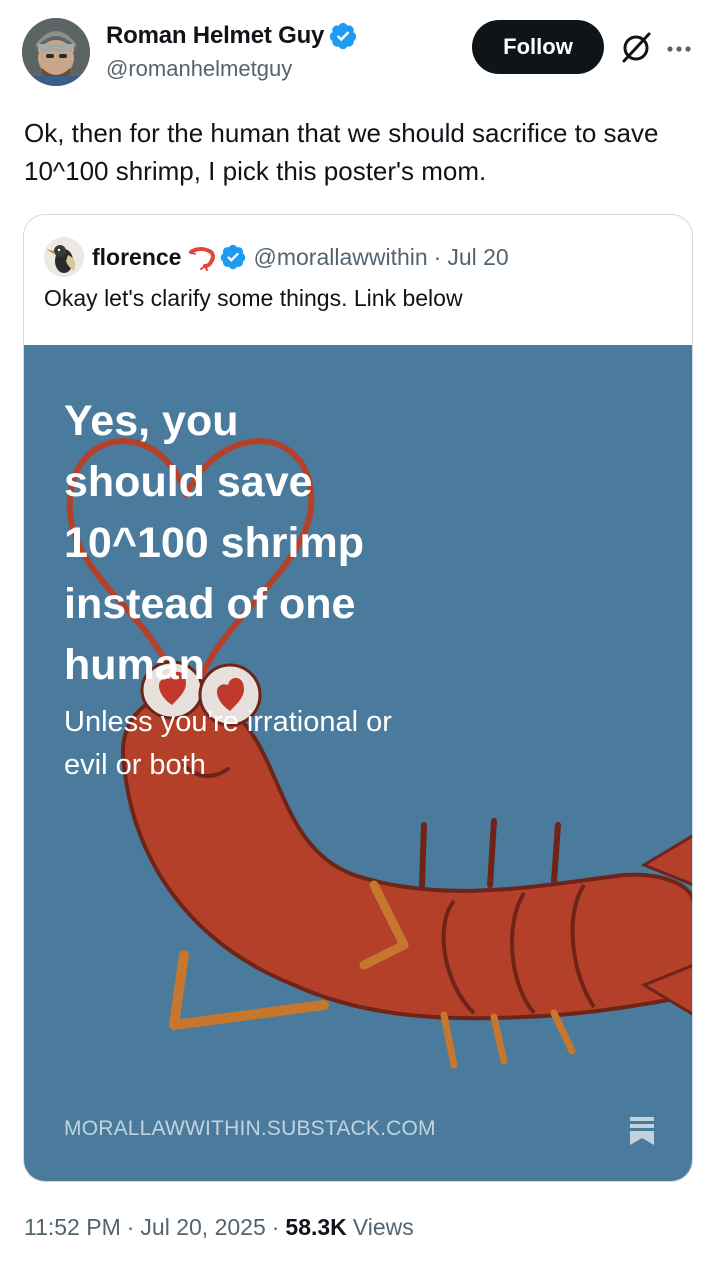 The image size is (716, 1269). What do you see at coordinates (64, 257) in the screenshot?
I see `quoted-author-avatar` at bounding box center [64, 257].